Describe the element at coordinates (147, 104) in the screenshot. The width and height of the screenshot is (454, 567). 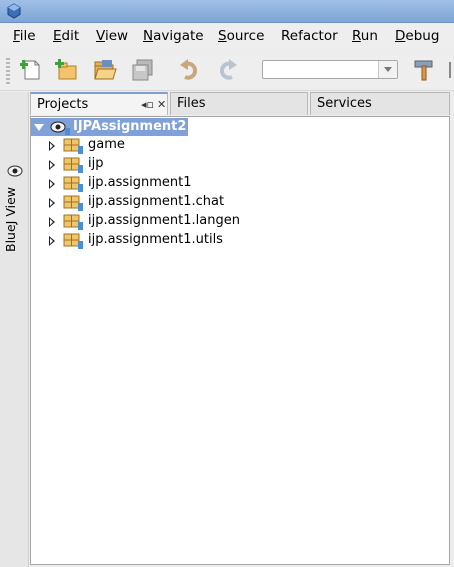
I see `minimize-window-icon: ◂▫` at that location.